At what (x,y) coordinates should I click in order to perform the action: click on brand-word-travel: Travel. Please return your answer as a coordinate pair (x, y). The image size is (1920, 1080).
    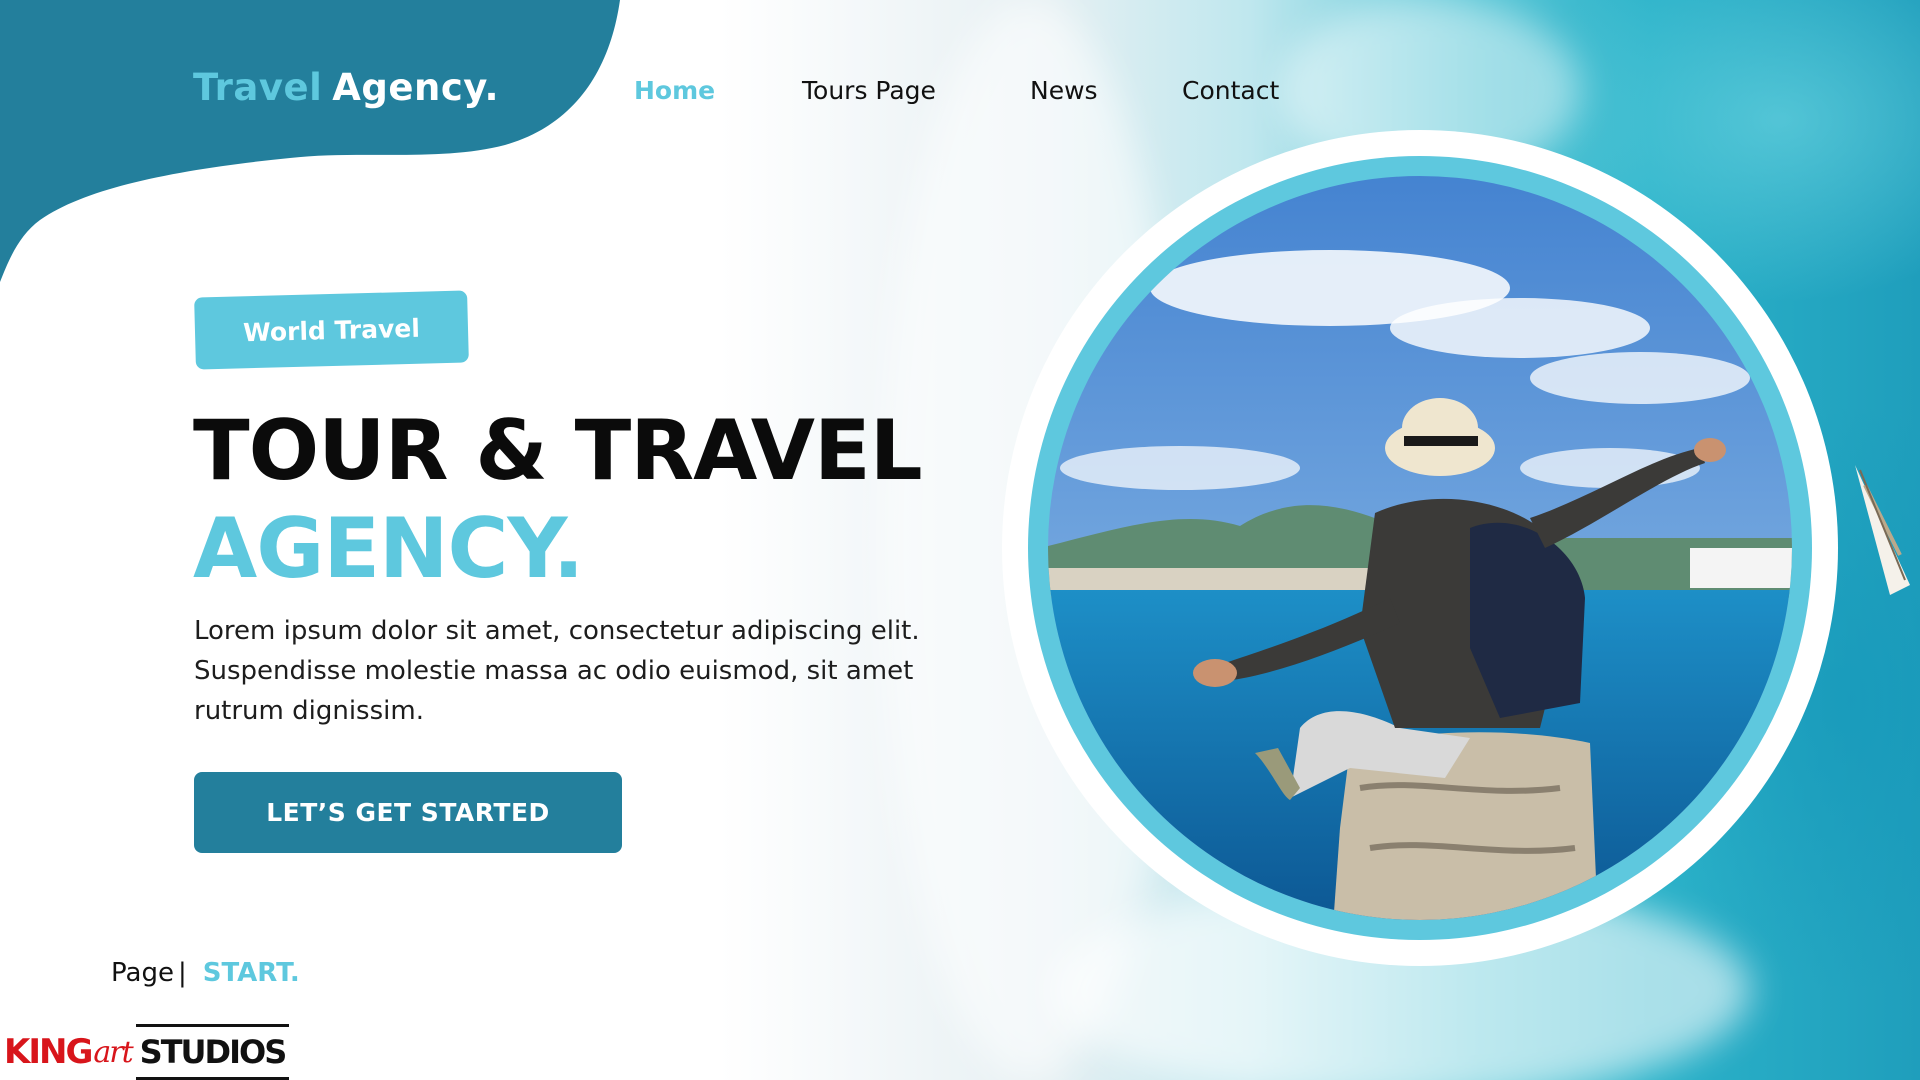
    Looking at the image, I should click on (258, 87).